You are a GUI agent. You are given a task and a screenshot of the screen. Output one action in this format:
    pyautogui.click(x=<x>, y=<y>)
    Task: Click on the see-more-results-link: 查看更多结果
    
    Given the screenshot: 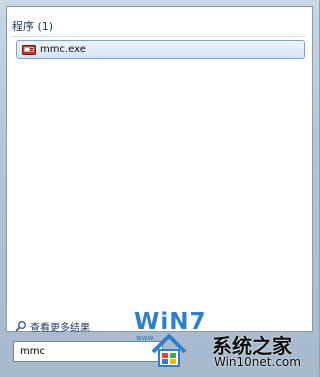 What is the action you would take?
    pyautogui.click(x=52, y=326)
    